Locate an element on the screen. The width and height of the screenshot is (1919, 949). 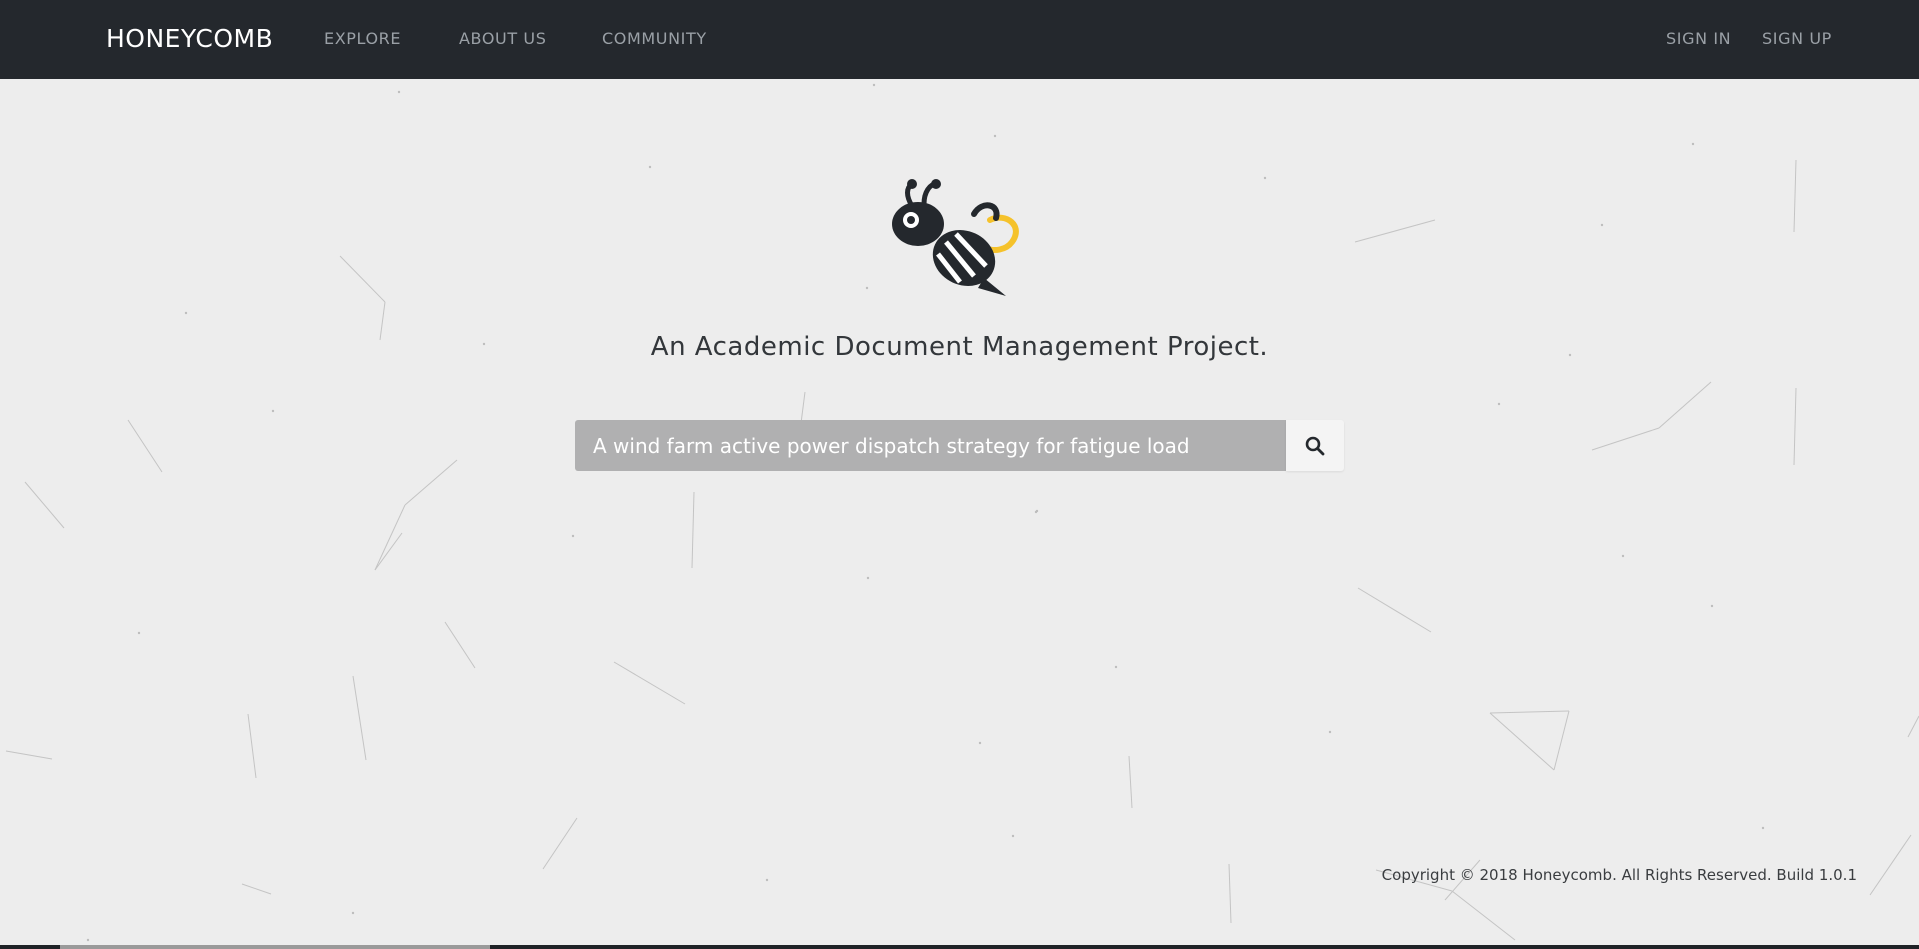
sign-up-link: SIGN UP is located at coordinates (1797, 38).